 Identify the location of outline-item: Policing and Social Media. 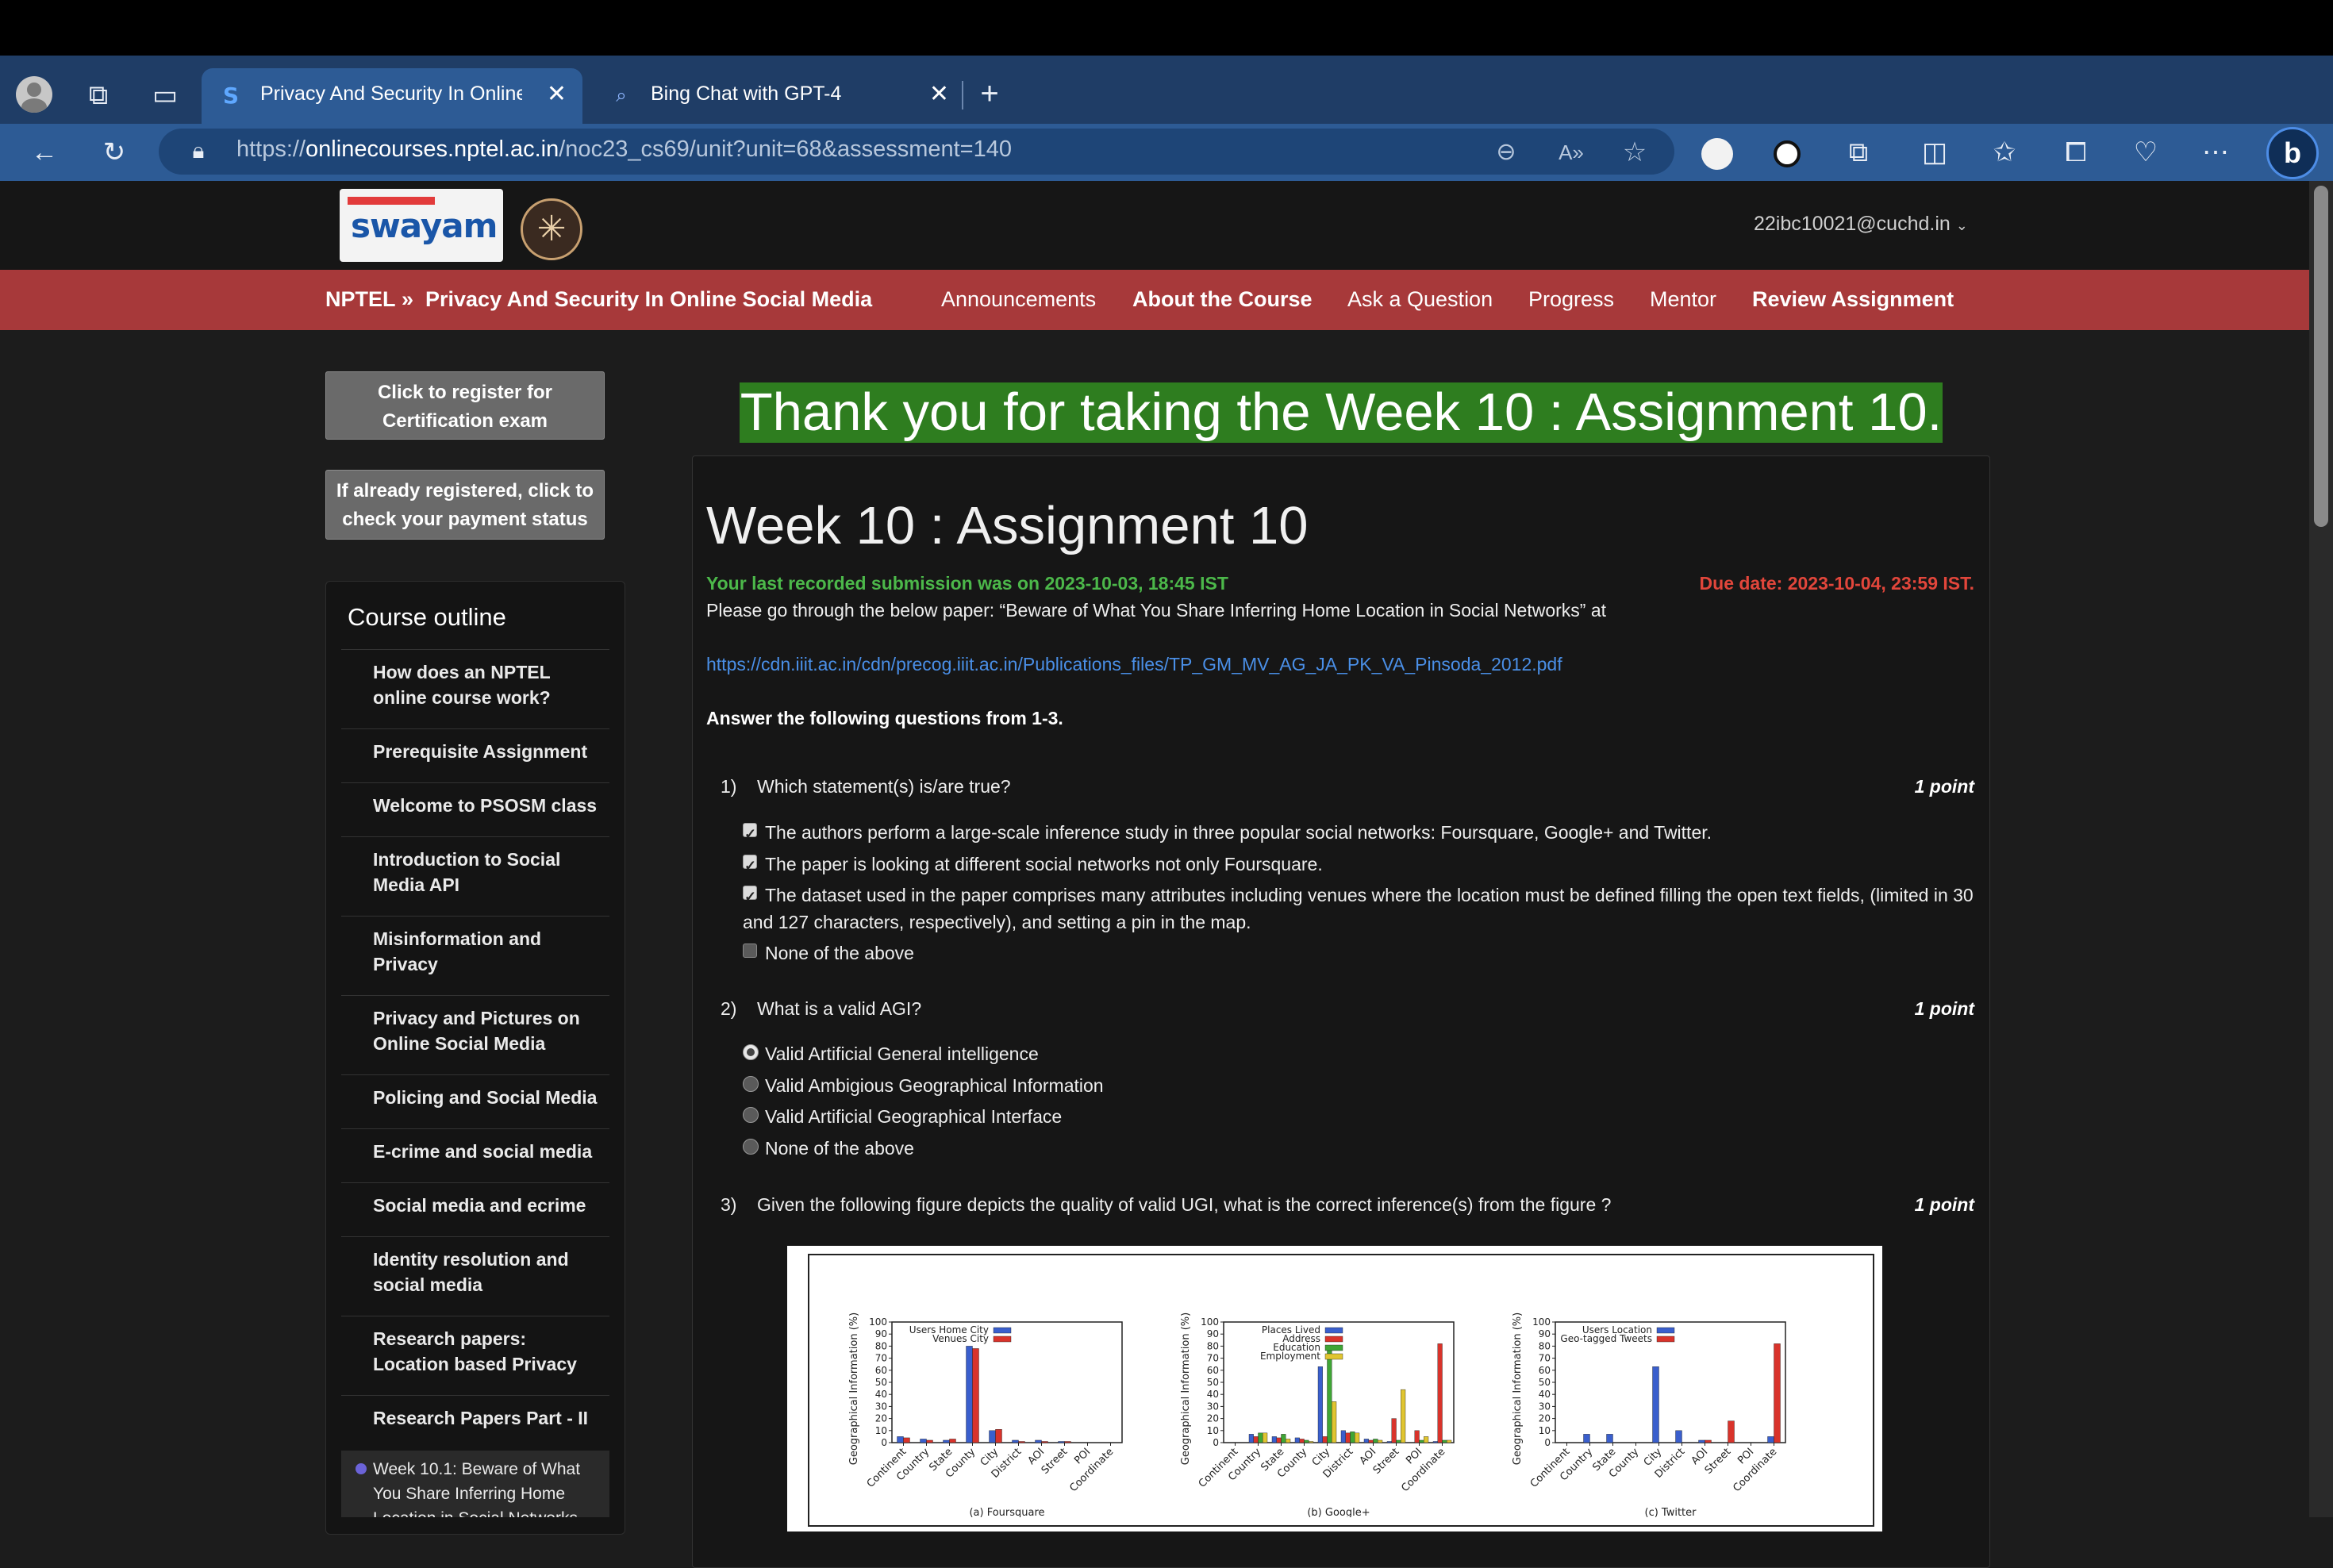
(475, 1101).